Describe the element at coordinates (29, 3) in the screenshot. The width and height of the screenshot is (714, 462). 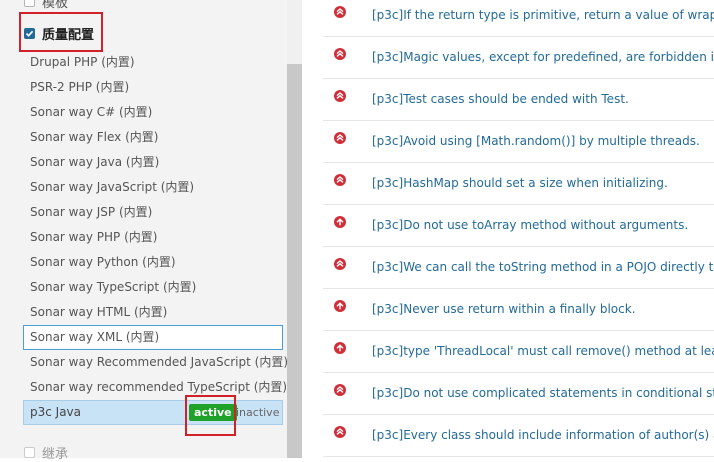
I see `template-checkbox` at that location.